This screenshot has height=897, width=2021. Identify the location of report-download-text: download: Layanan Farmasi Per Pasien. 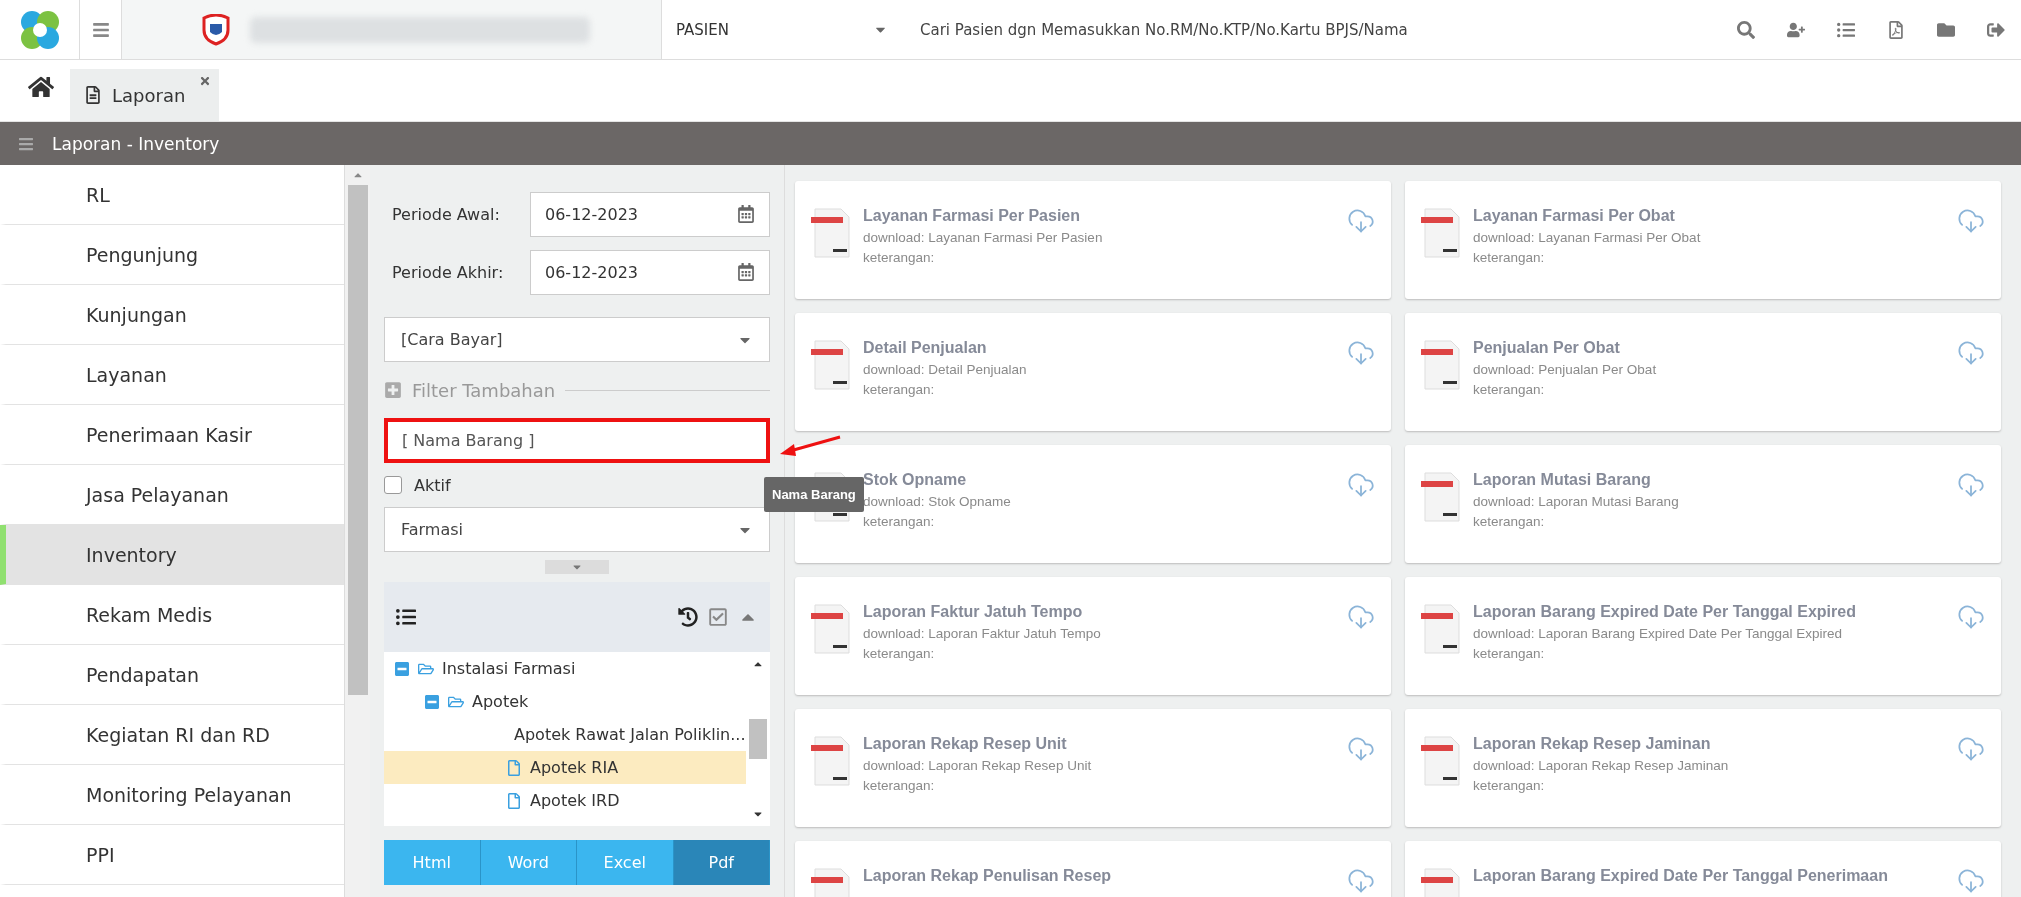
(983, 237).